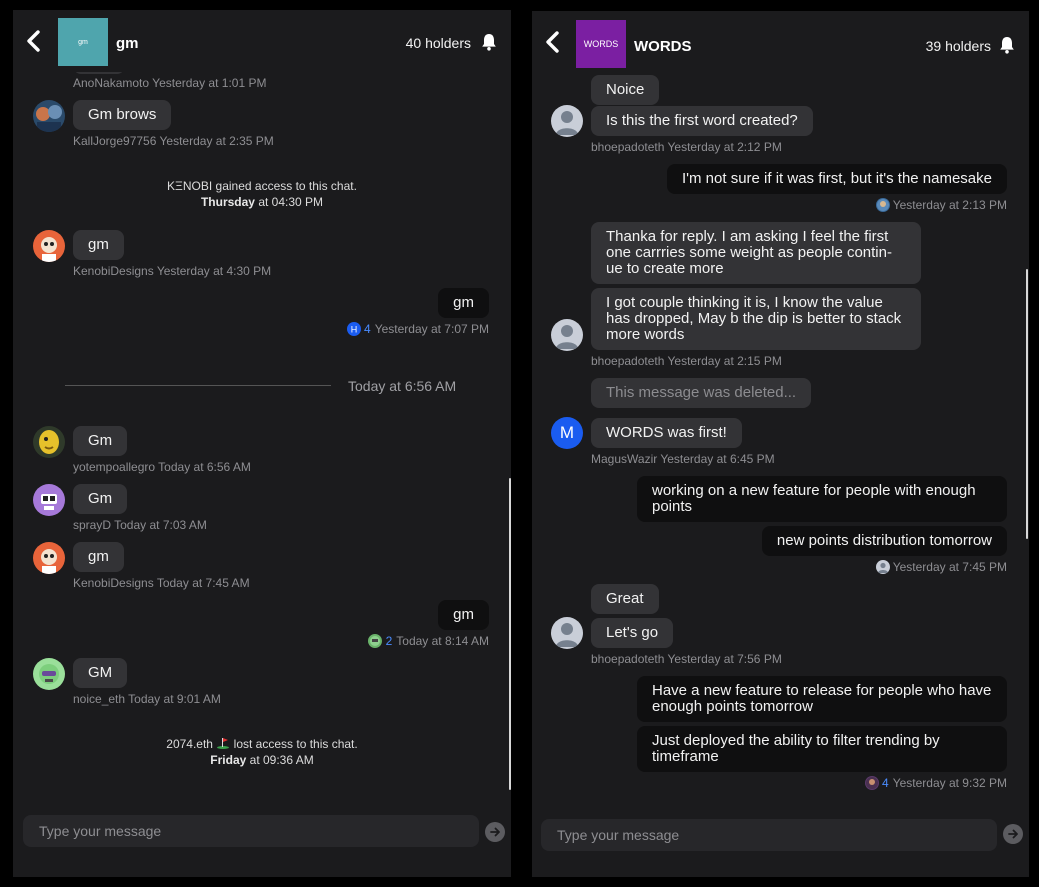  What do you see at coordinates (666, 433) in the screenshot?
I see `message-bubble: WORDS was first!` at bounding box center [666, 433].